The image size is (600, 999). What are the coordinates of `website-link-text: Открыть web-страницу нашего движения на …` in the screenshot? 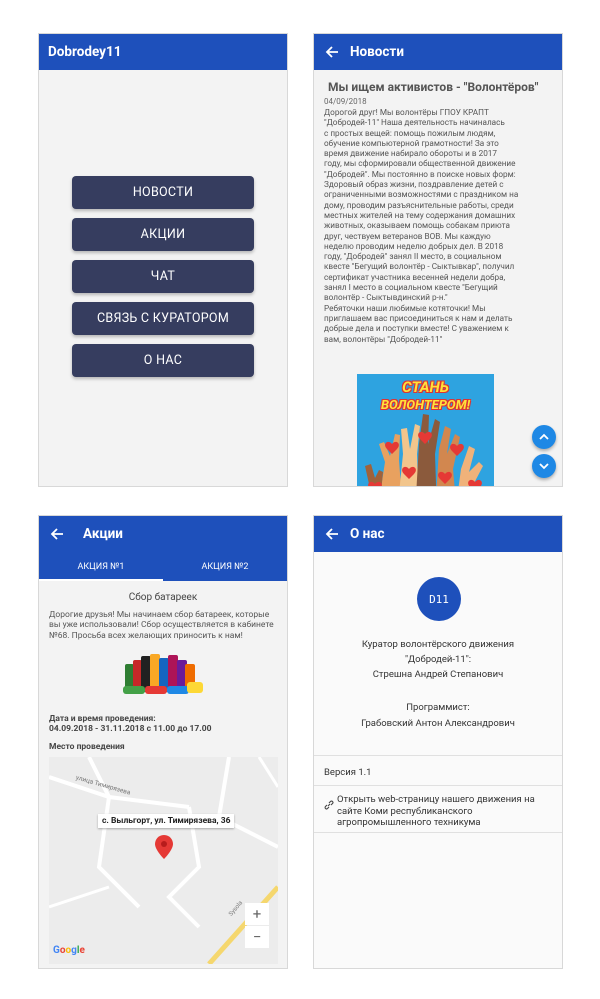 It's located at (436, 811).